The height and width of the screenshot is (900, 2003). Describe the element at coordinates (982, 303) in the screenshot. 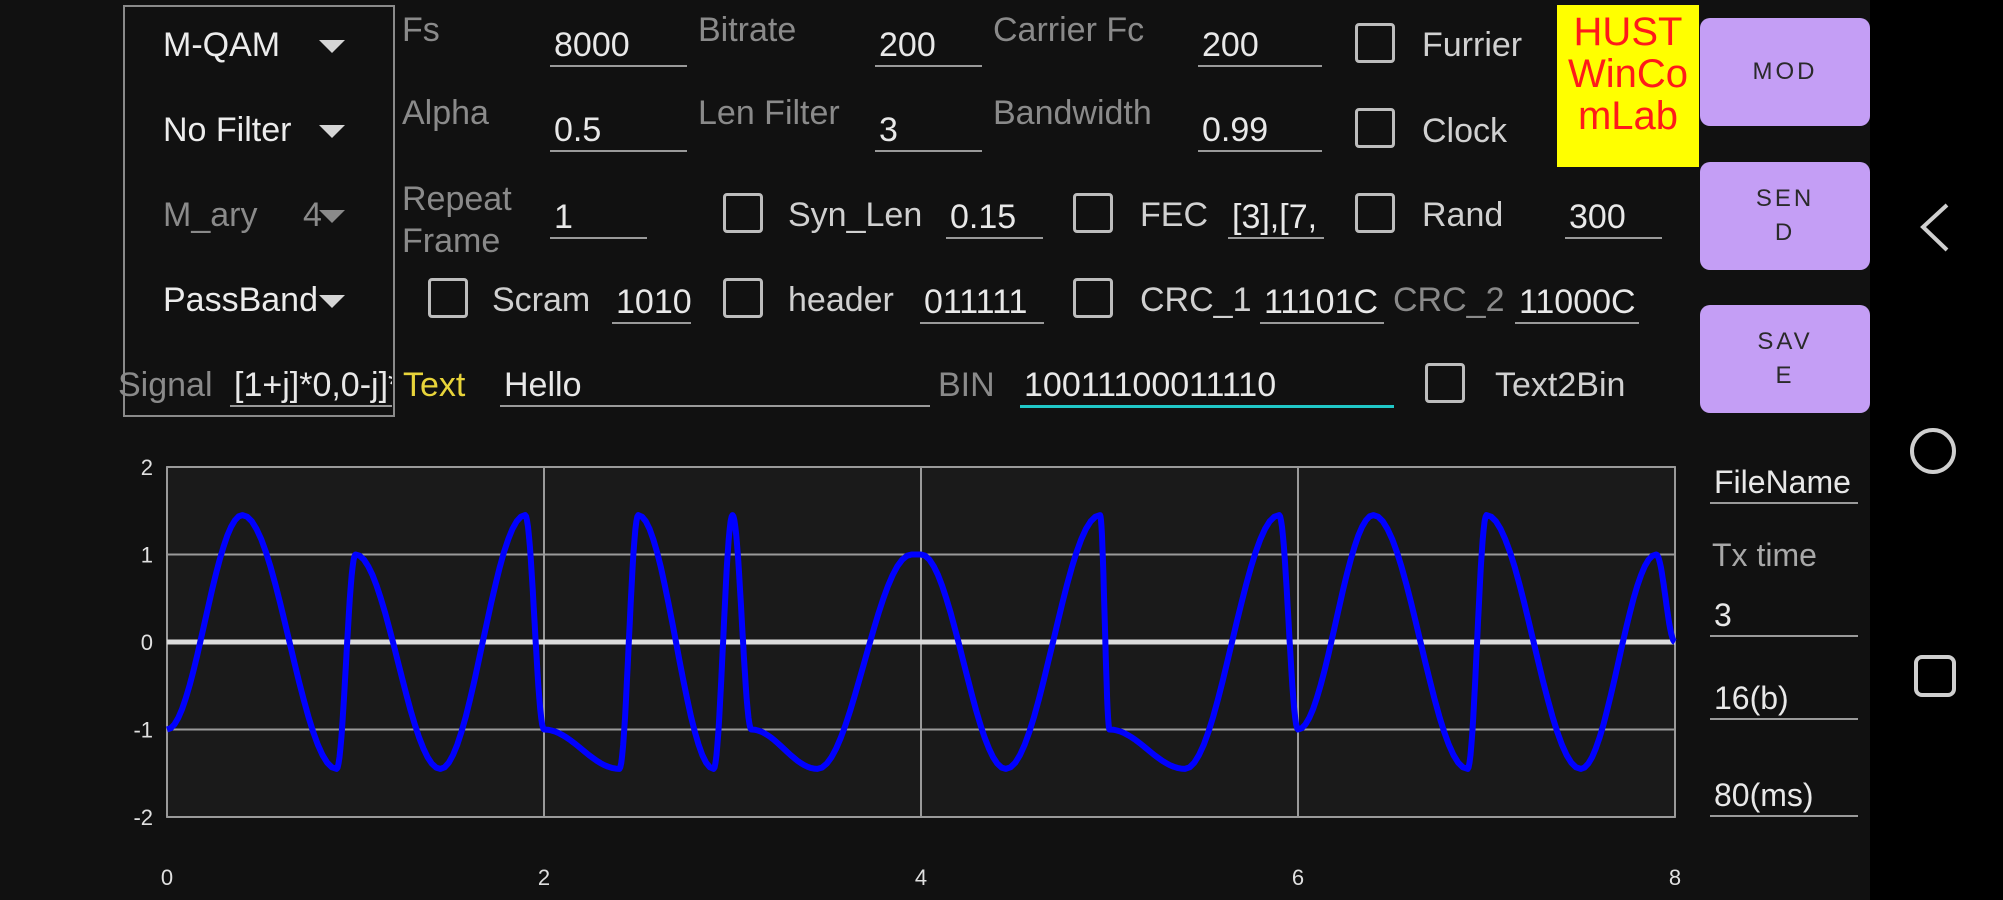

I see `header-field: 011111` at that location.